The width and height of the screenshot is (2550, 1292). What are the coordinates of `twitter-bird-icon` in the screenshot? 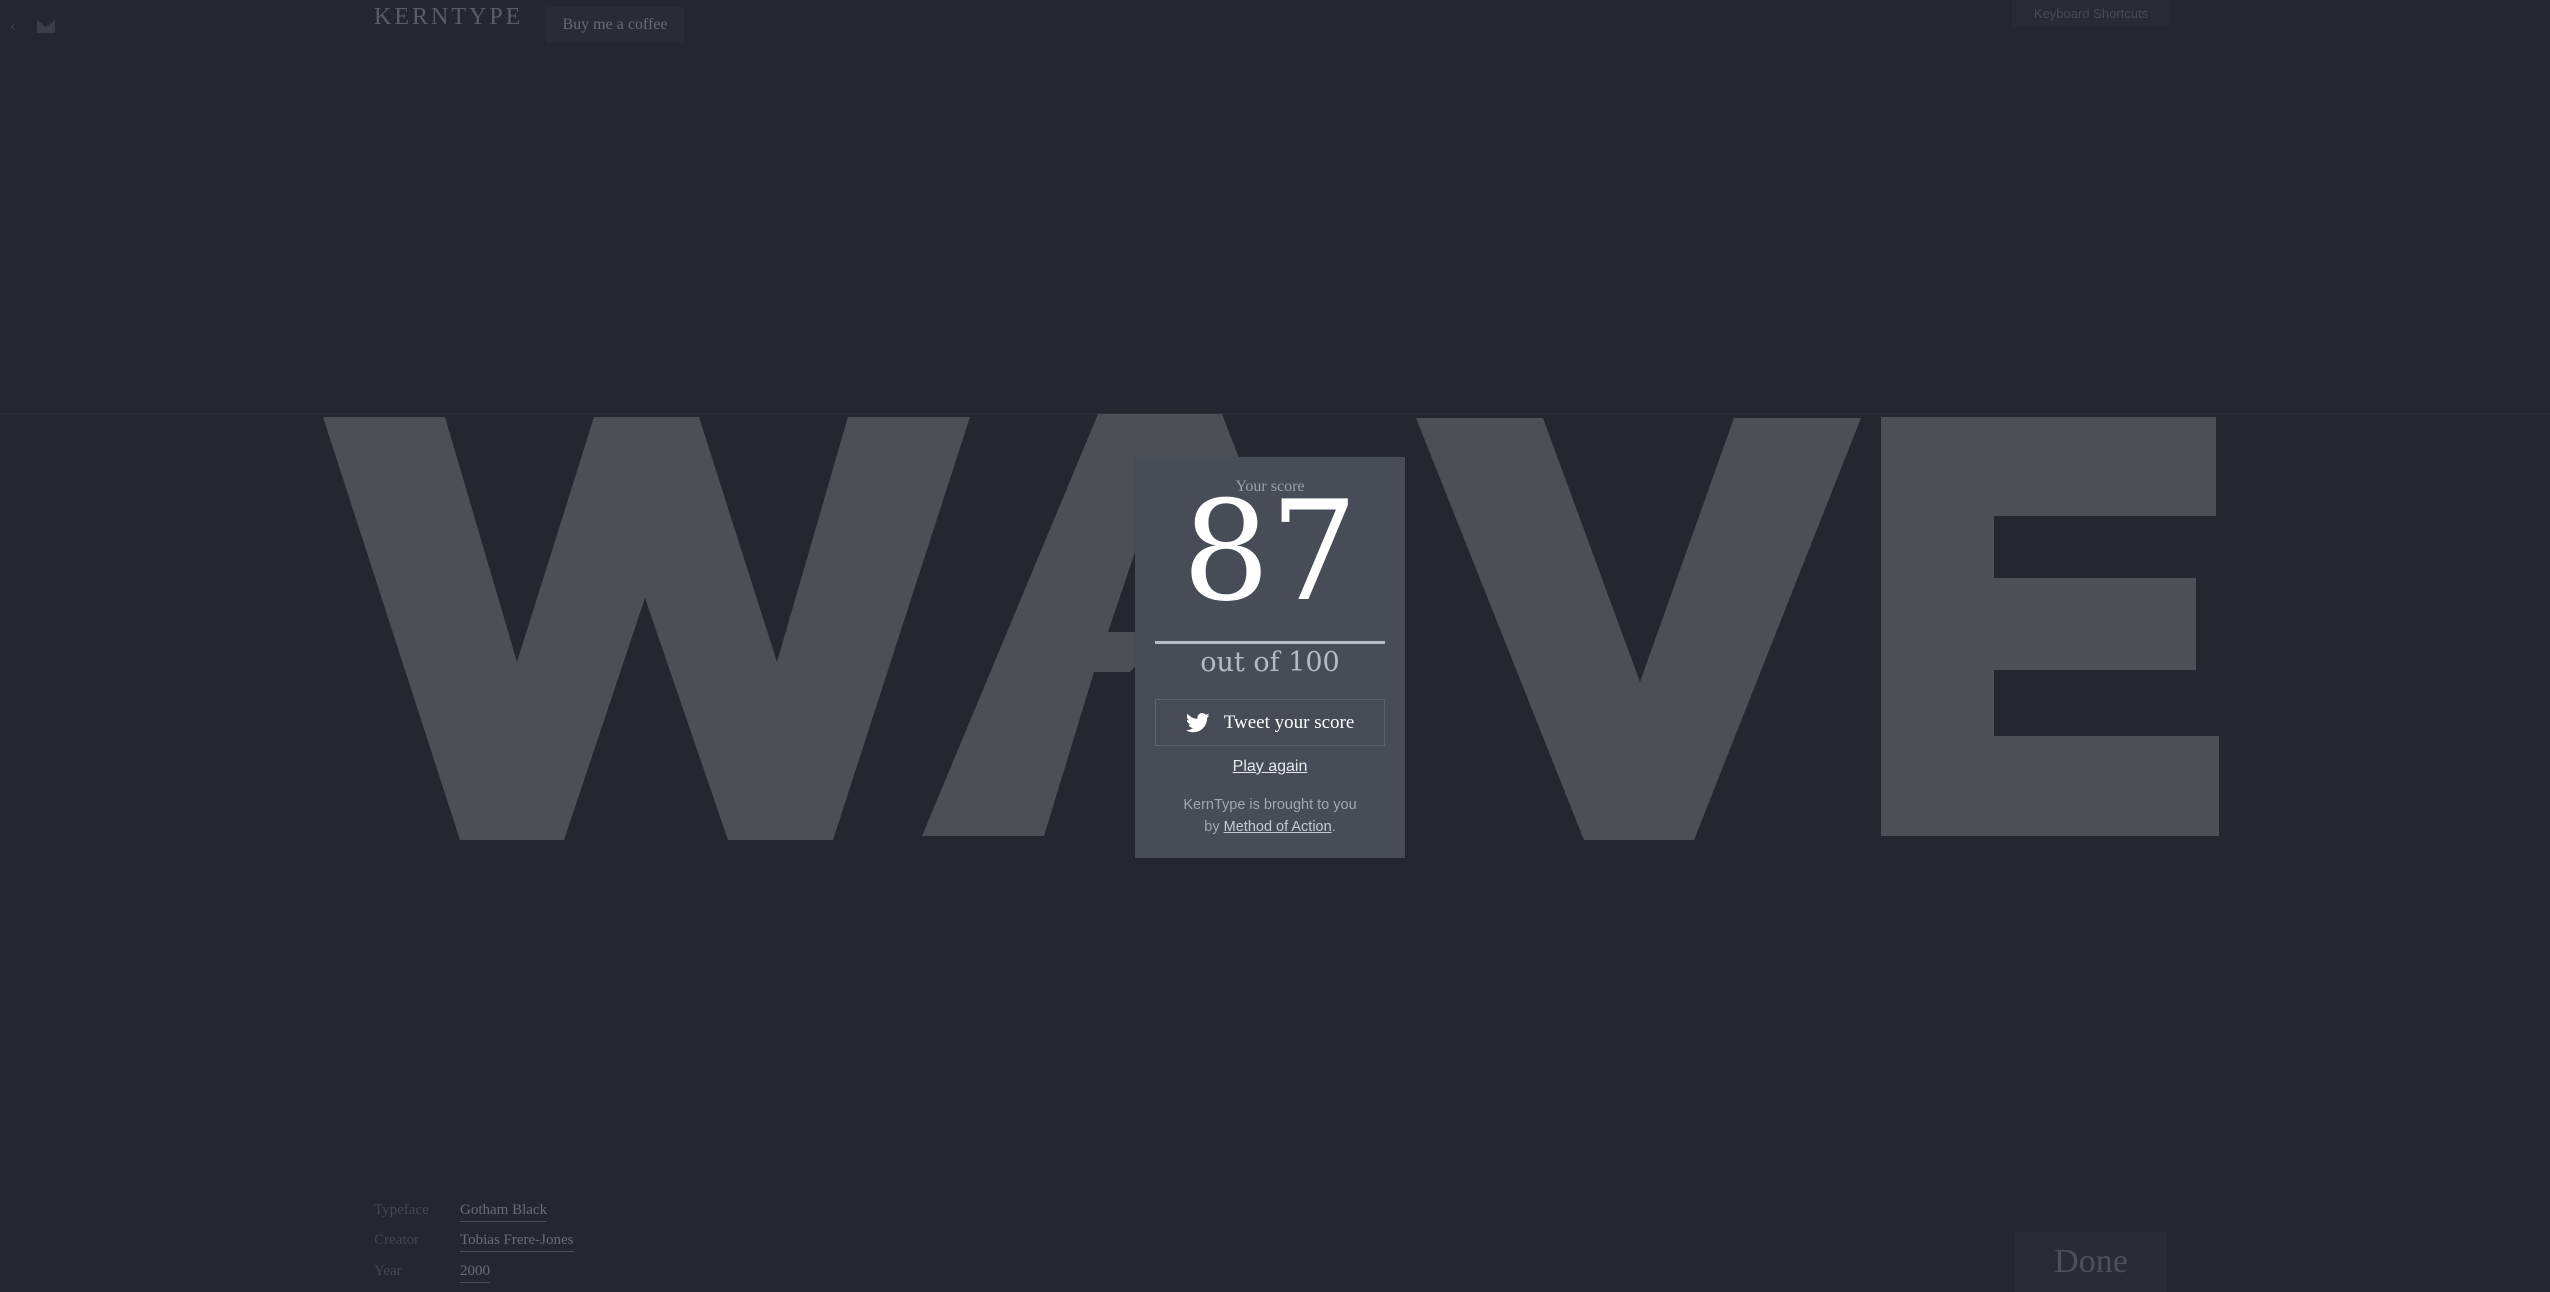 It's located at (1197, 722).